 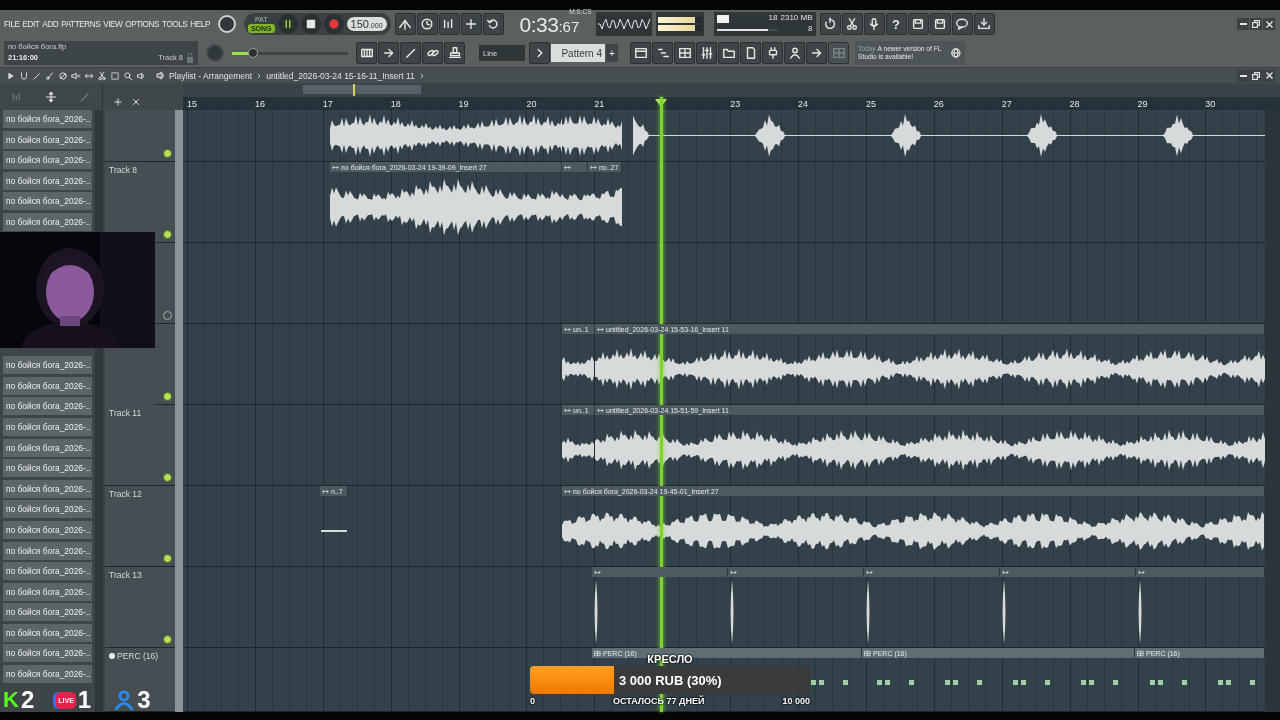 I want to click on minimize-icon, so click(x=1243, y=75).